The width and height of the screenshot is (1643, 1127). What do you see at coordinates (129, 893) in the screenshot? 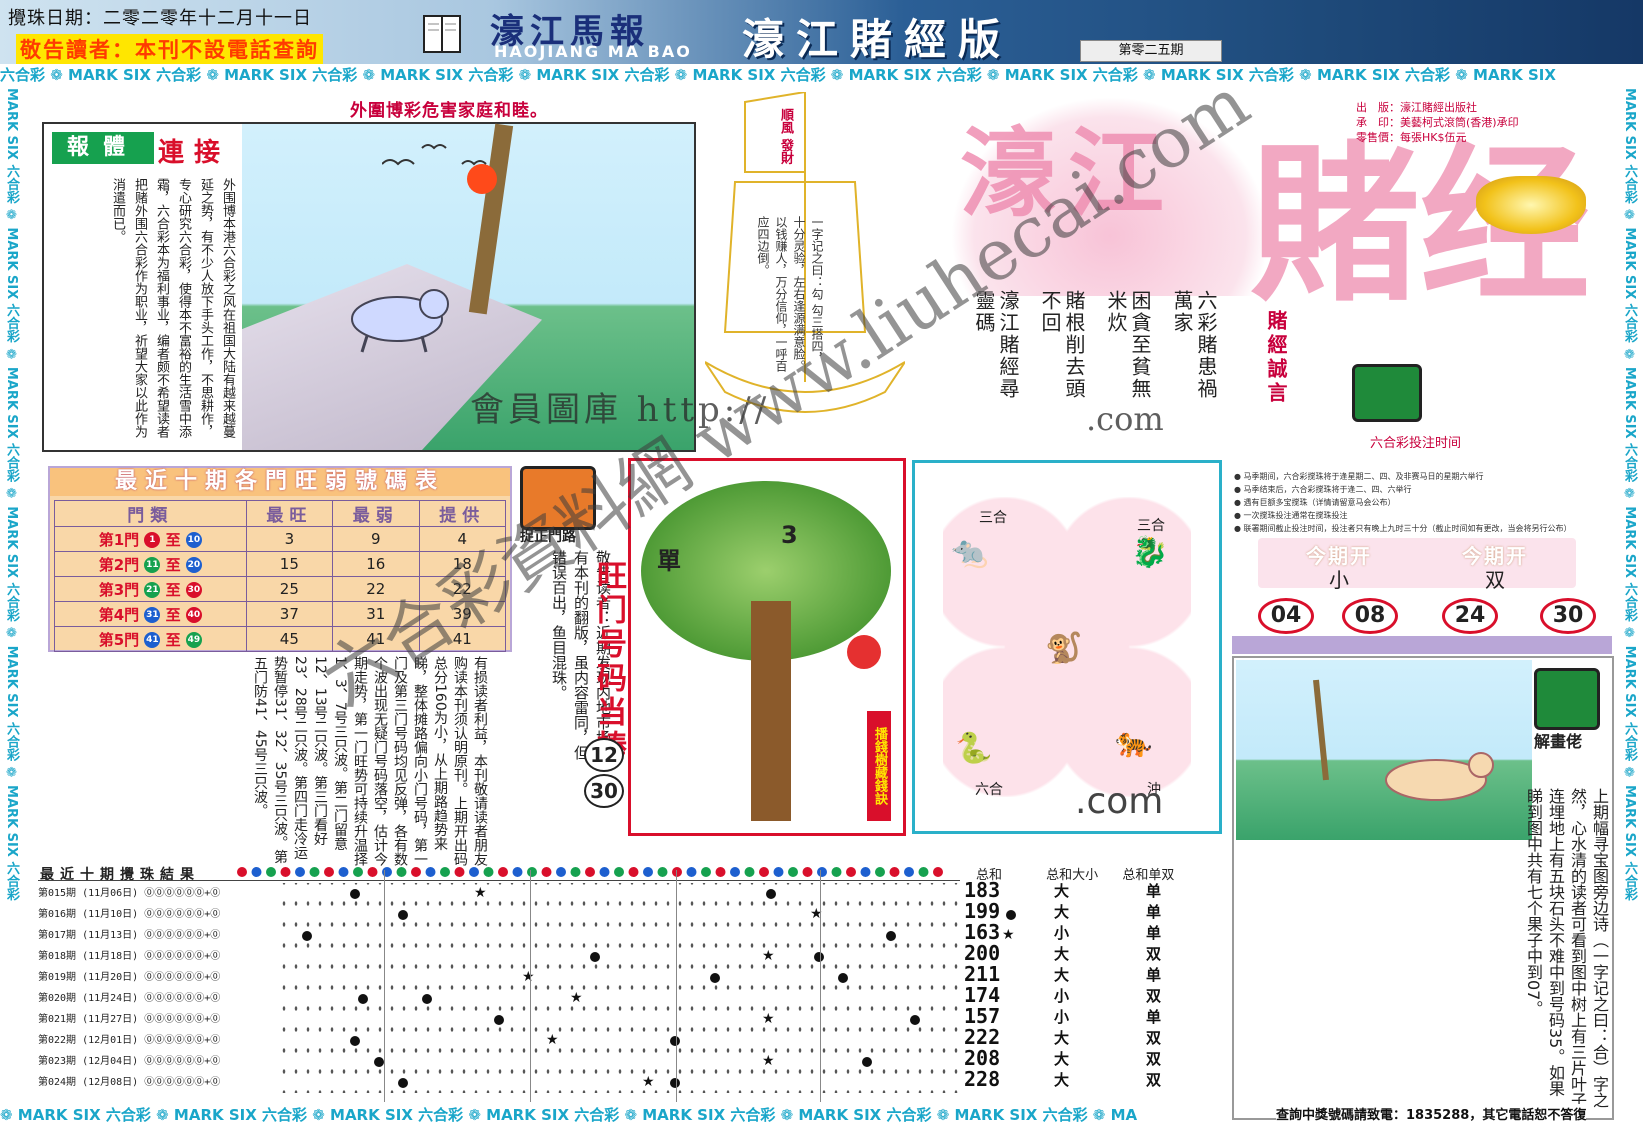
I see `draw-id: 第015期 (11月06日) ⓪⓪⓪⓪⓪⓪+⓪` at bounding box center [129, 893].